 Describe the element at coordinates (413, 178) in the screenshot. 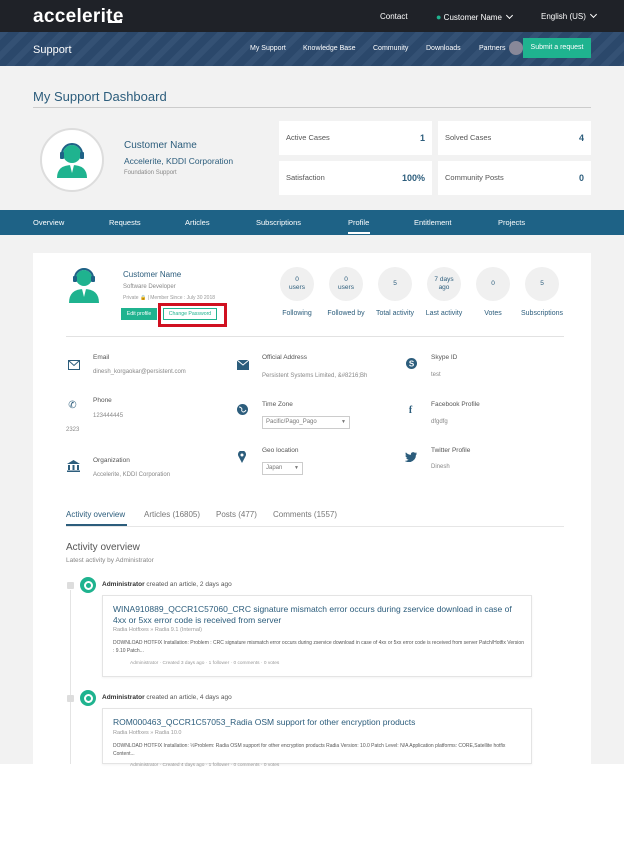

I see `stat-value: 100%` at that location.